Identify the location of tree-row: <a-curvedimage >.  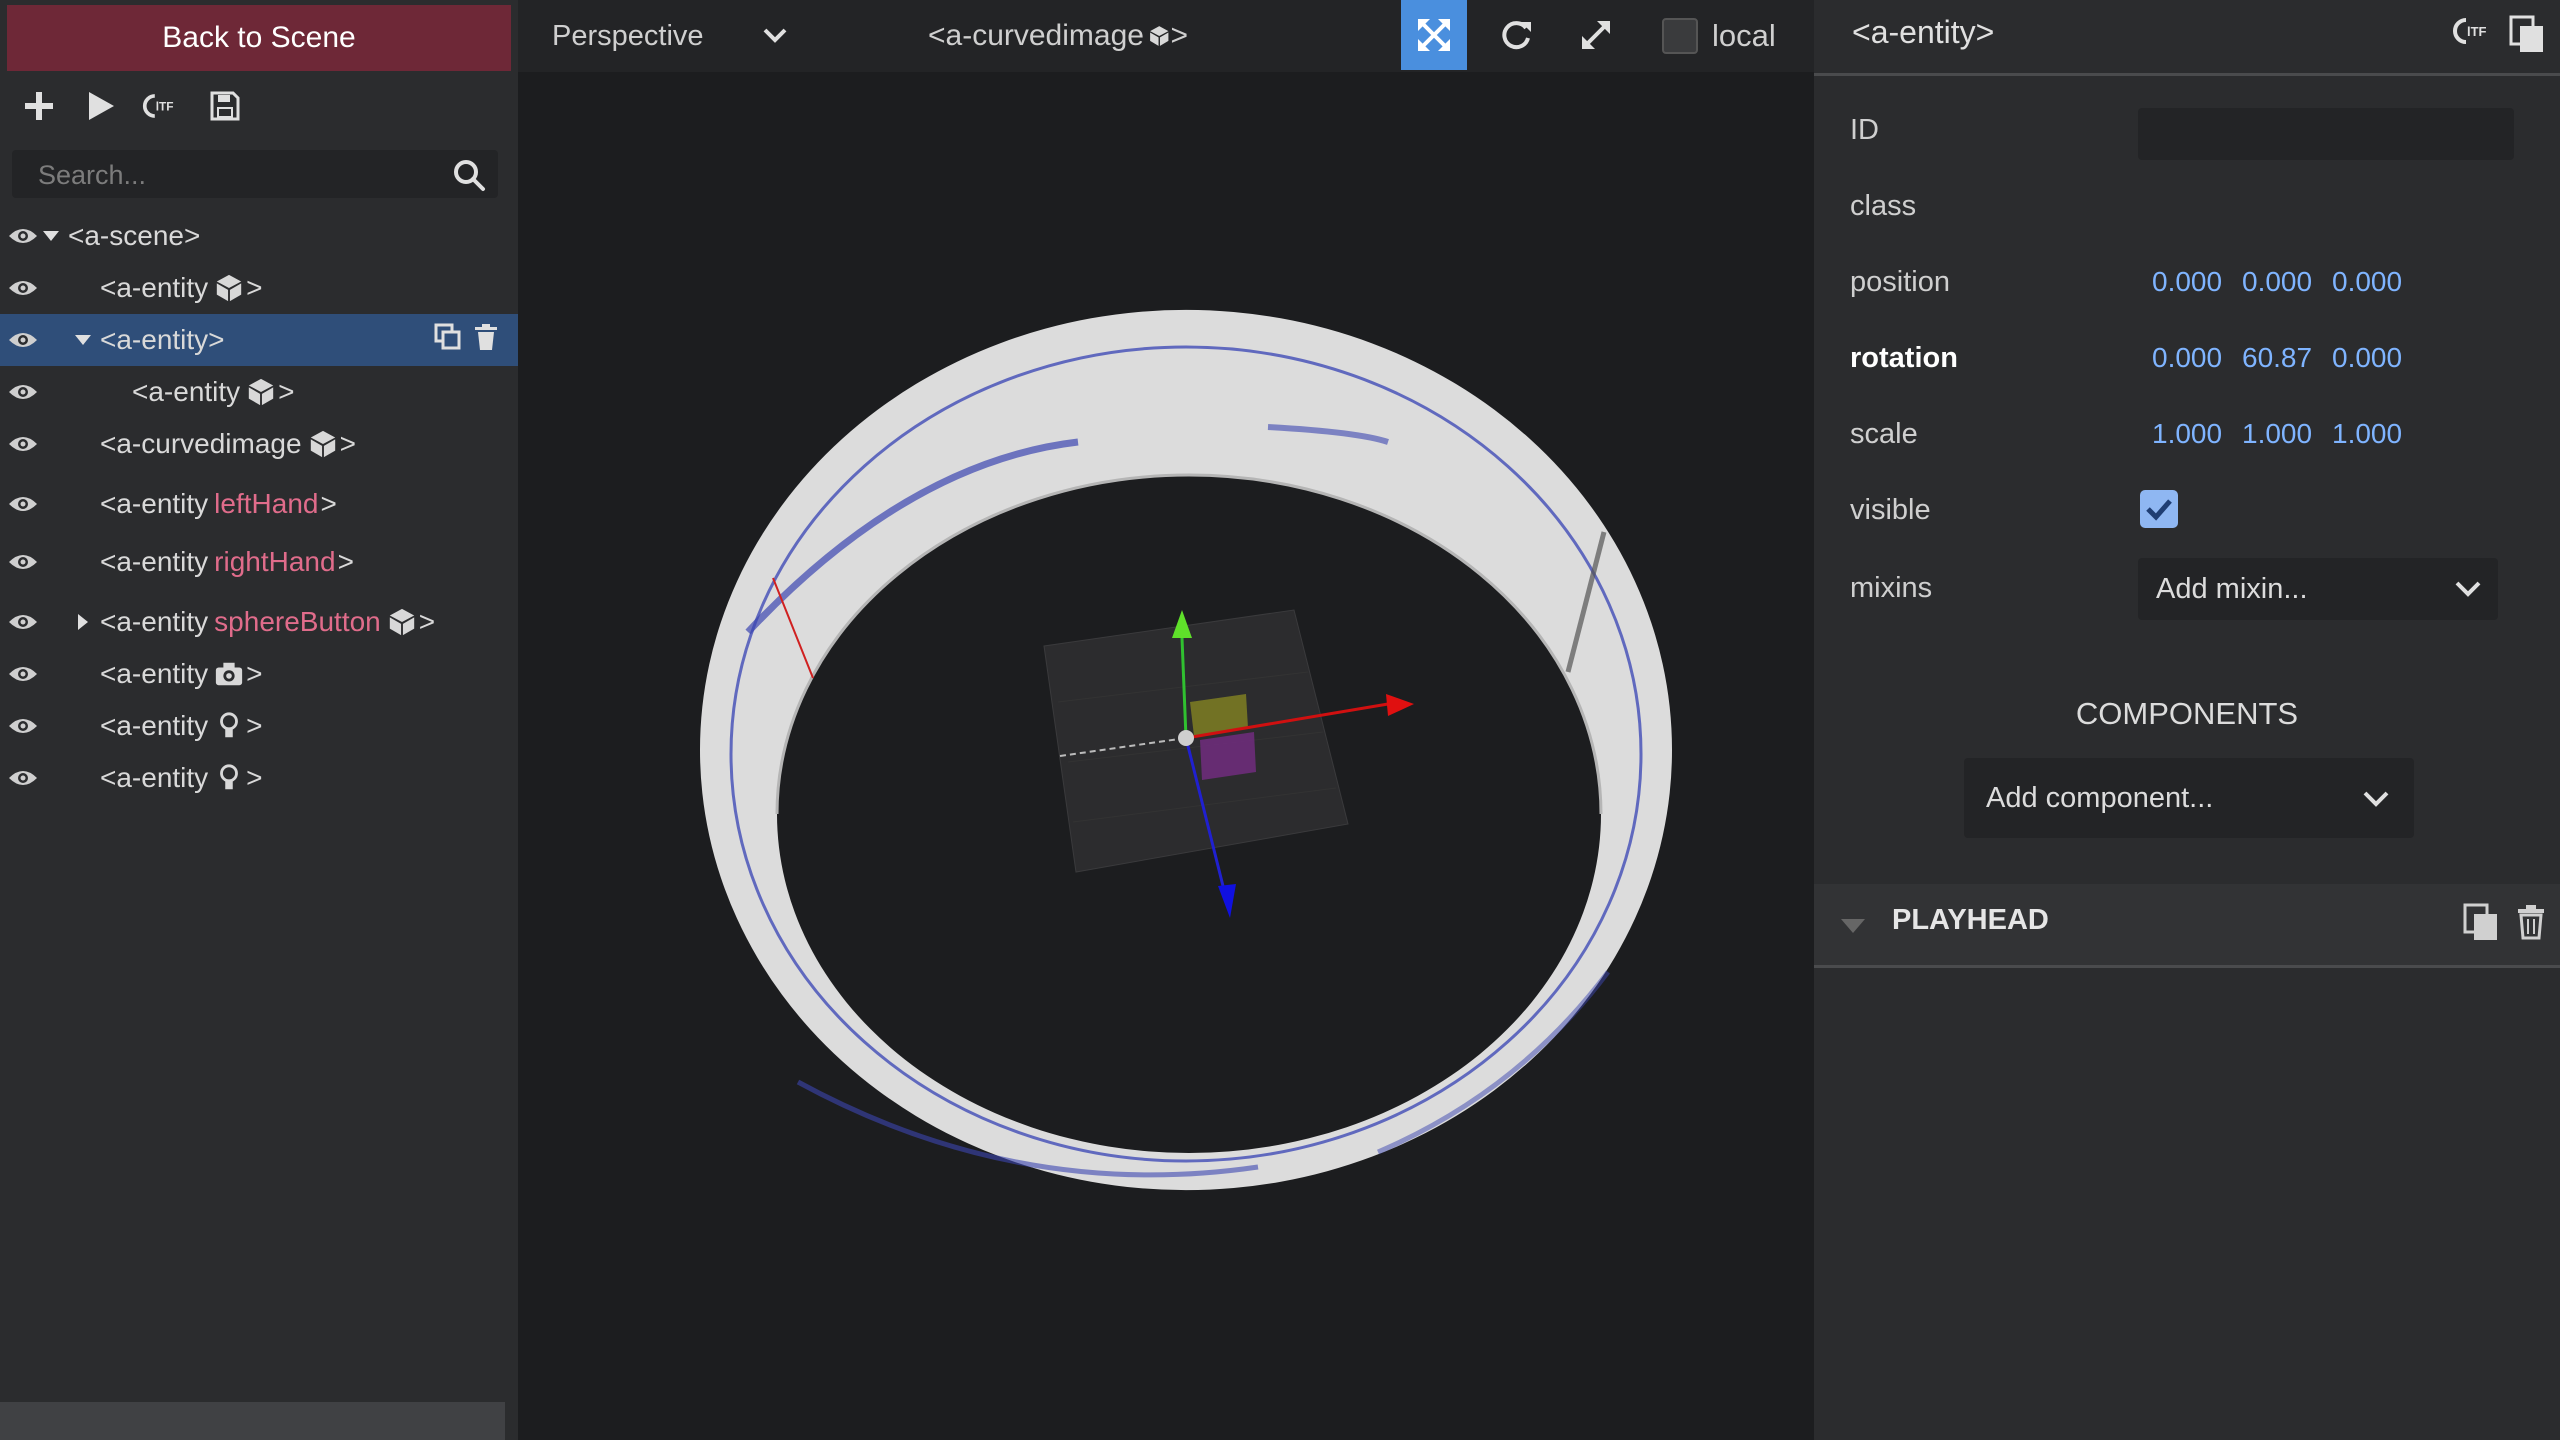
(259, 444).